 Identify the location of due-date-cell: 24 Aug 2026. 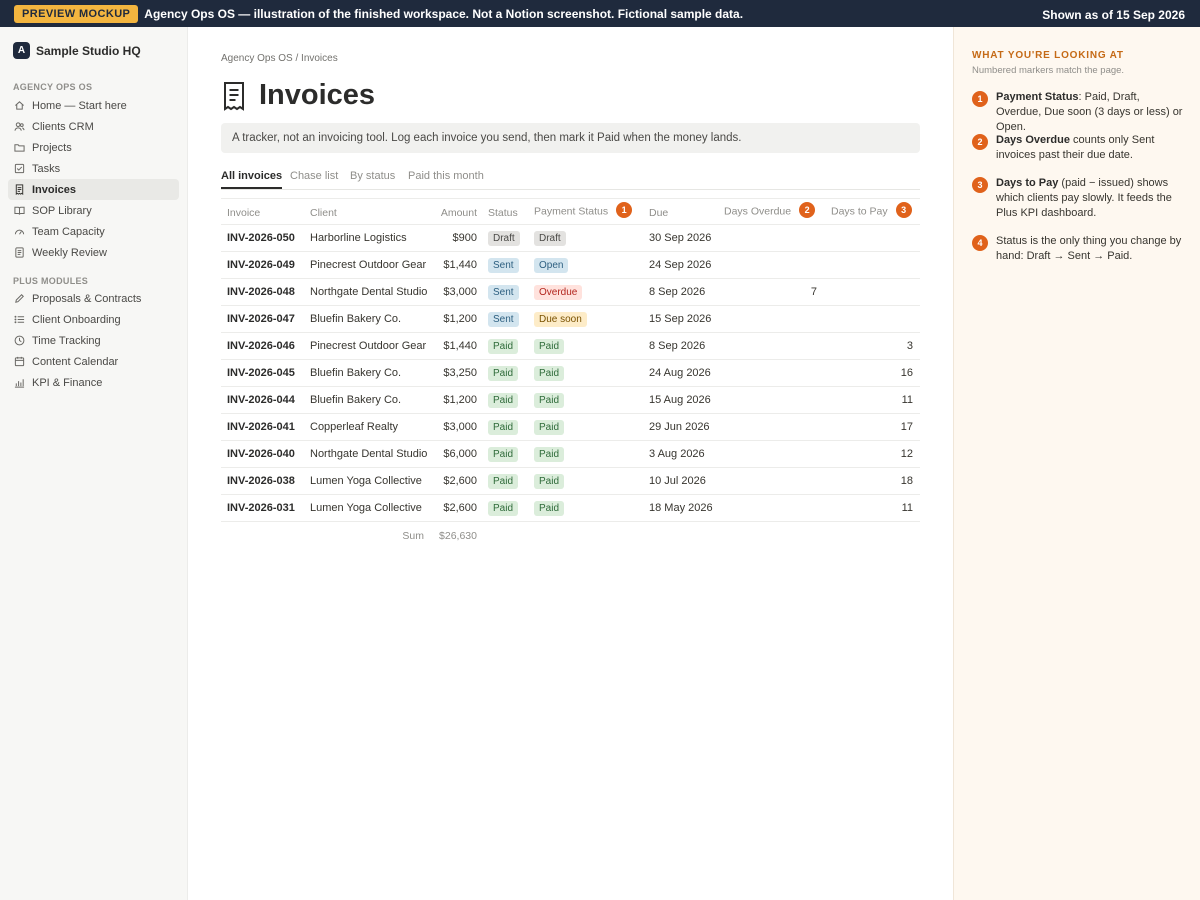
(680, 373).